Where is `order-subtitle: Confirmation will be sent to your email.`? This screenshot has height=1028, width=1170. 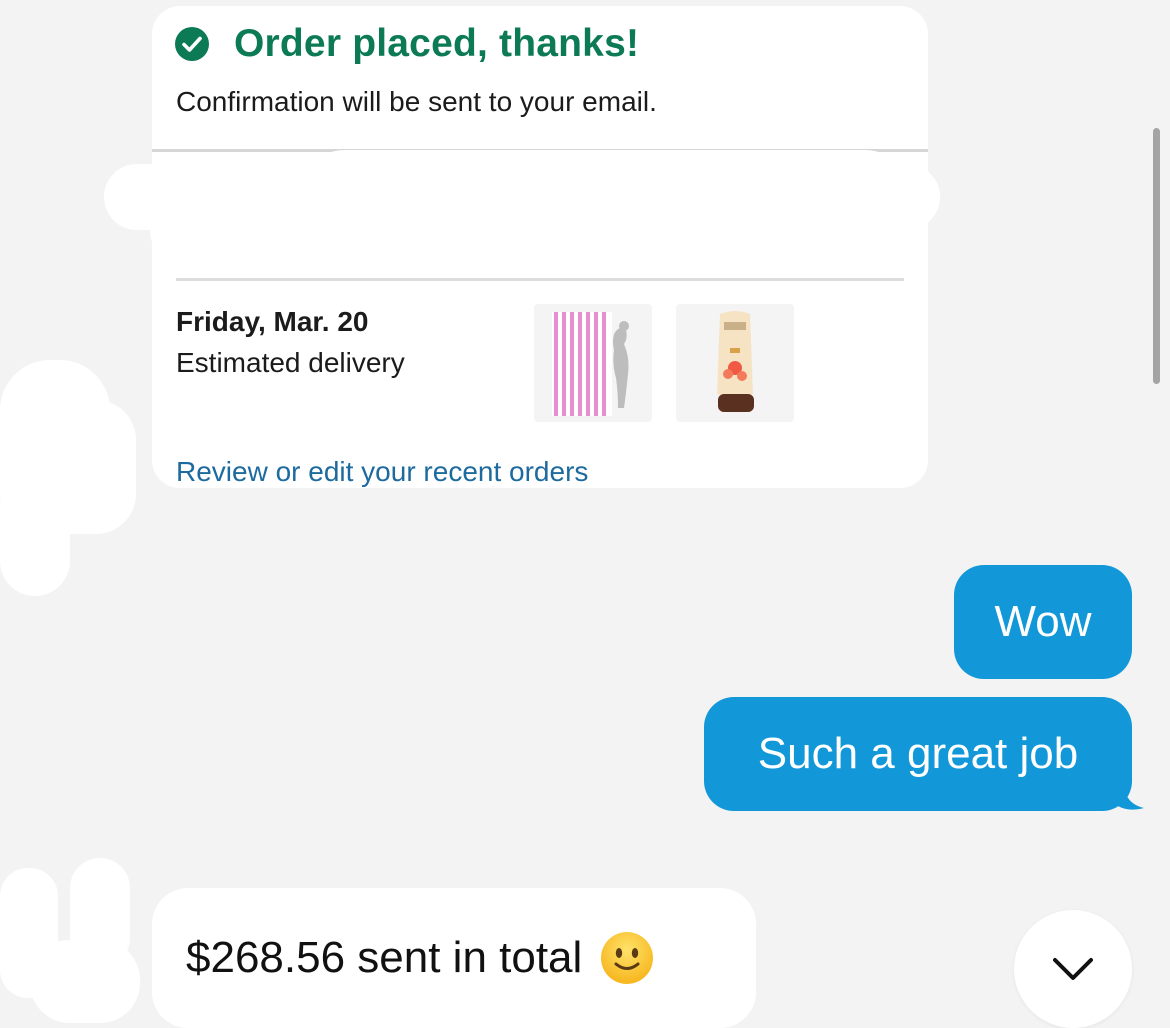
order-subtitle: Confirmation will be sent to your email. is located at coordinates (416, 101).